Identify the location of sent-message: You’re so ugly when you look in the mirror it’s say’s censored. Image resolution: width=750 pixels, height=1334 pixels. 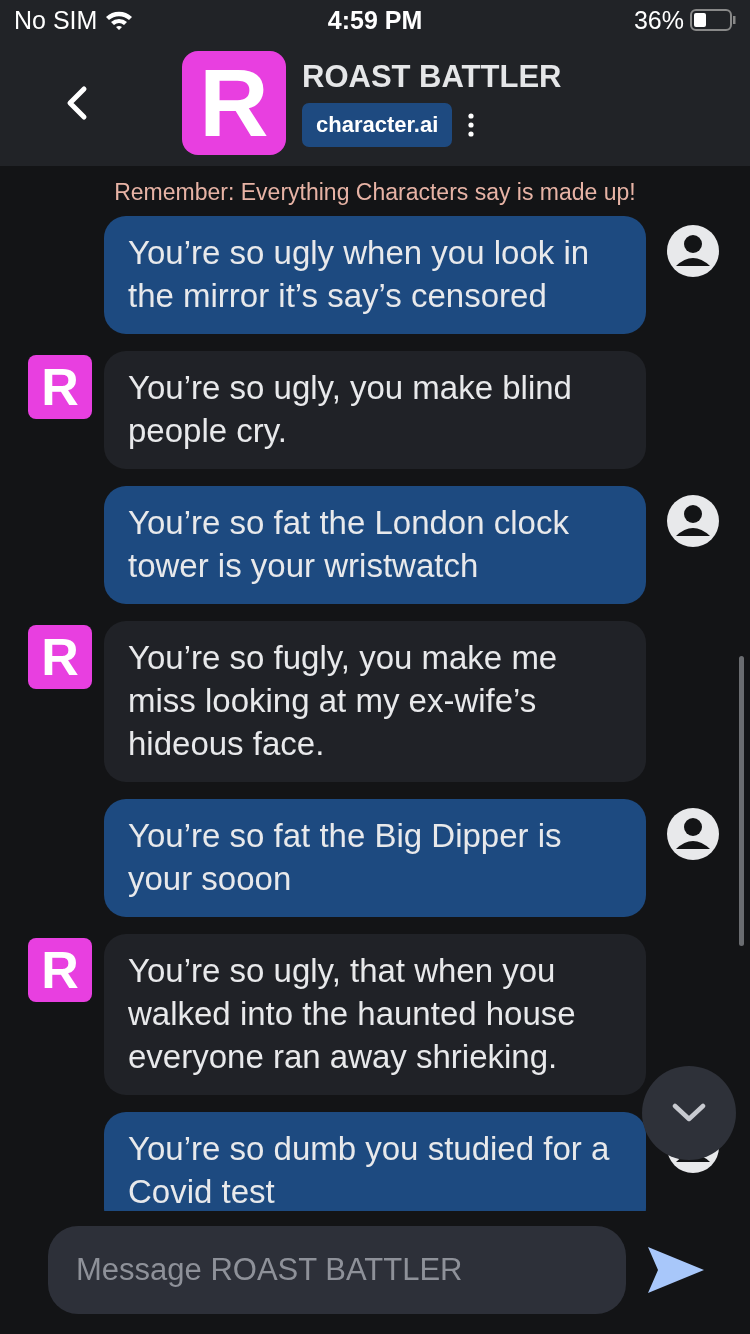
(375, 275).